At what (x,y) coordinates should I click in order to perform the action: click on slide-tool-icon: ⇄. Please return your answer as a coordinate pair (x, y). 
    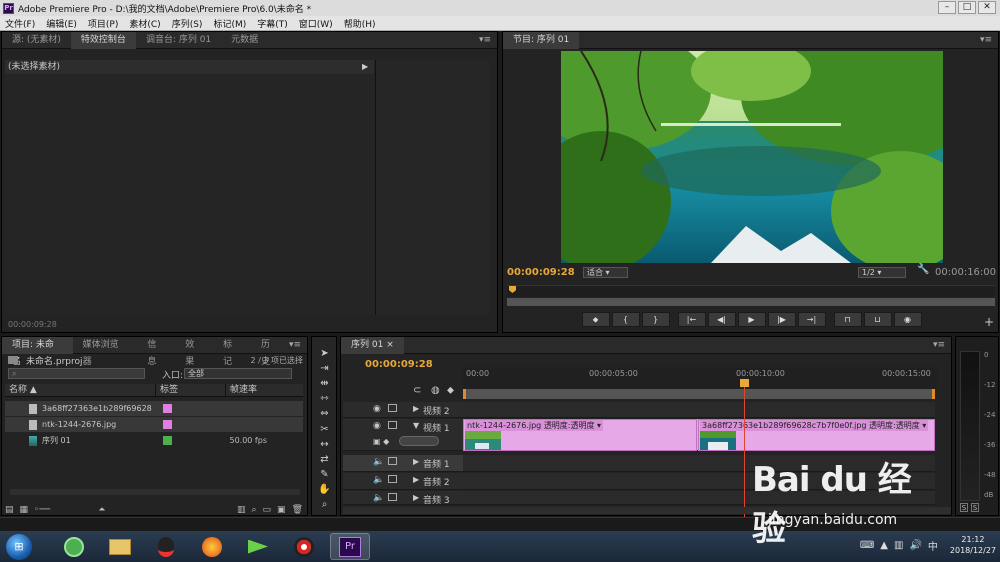
    Looking at the image, I should click on (324, 459).